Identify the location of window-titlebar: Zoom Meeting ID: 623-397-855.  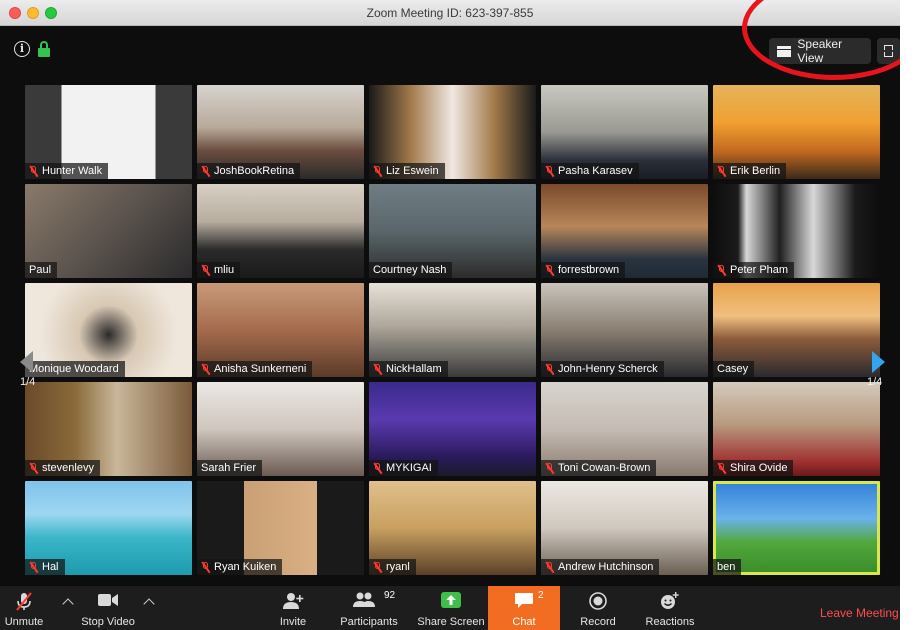
(450, 13).